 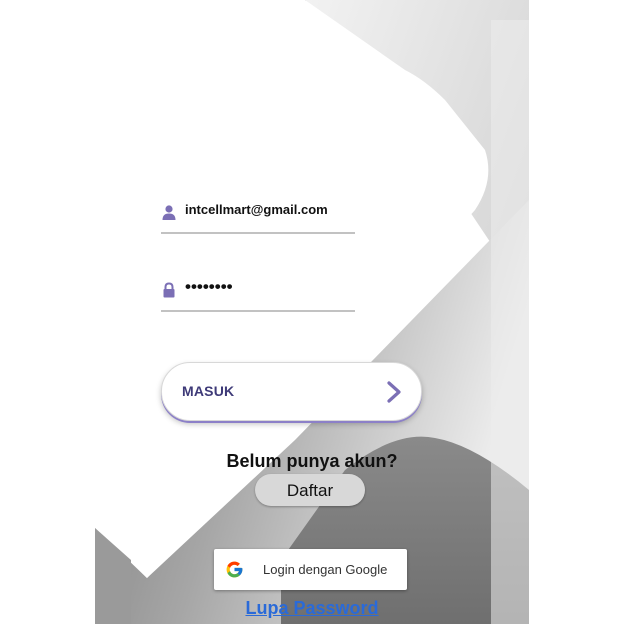 What do you see at coordinates (258, 294) in the screenshot?
I see `password-field: ••••••••` at bounding box center [258, 294].